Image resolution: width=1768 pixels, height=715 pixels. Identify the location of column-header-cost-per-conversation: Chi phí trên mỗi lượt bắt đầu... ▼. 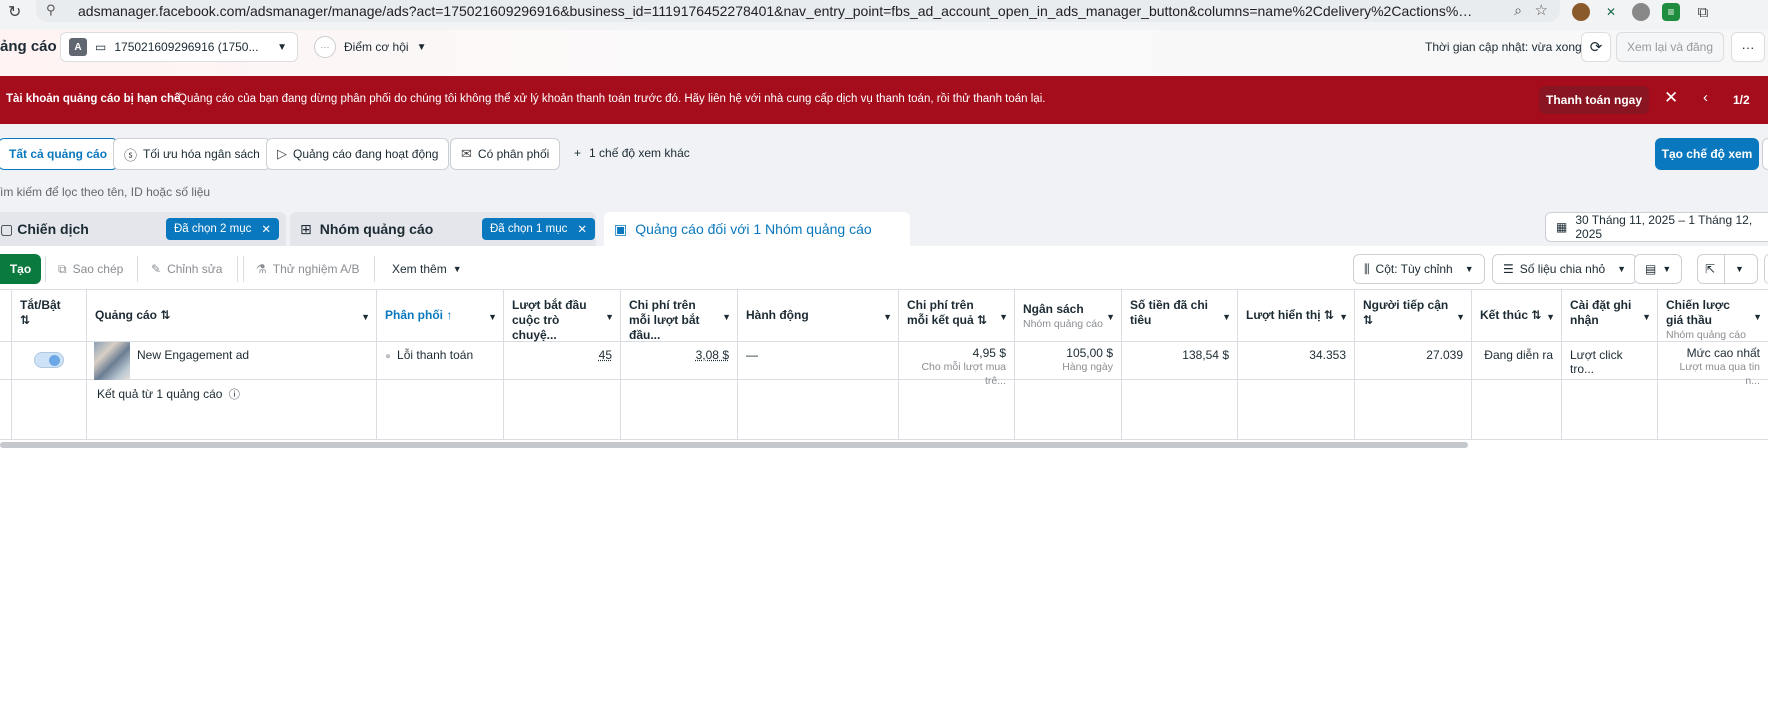
(679, 316).